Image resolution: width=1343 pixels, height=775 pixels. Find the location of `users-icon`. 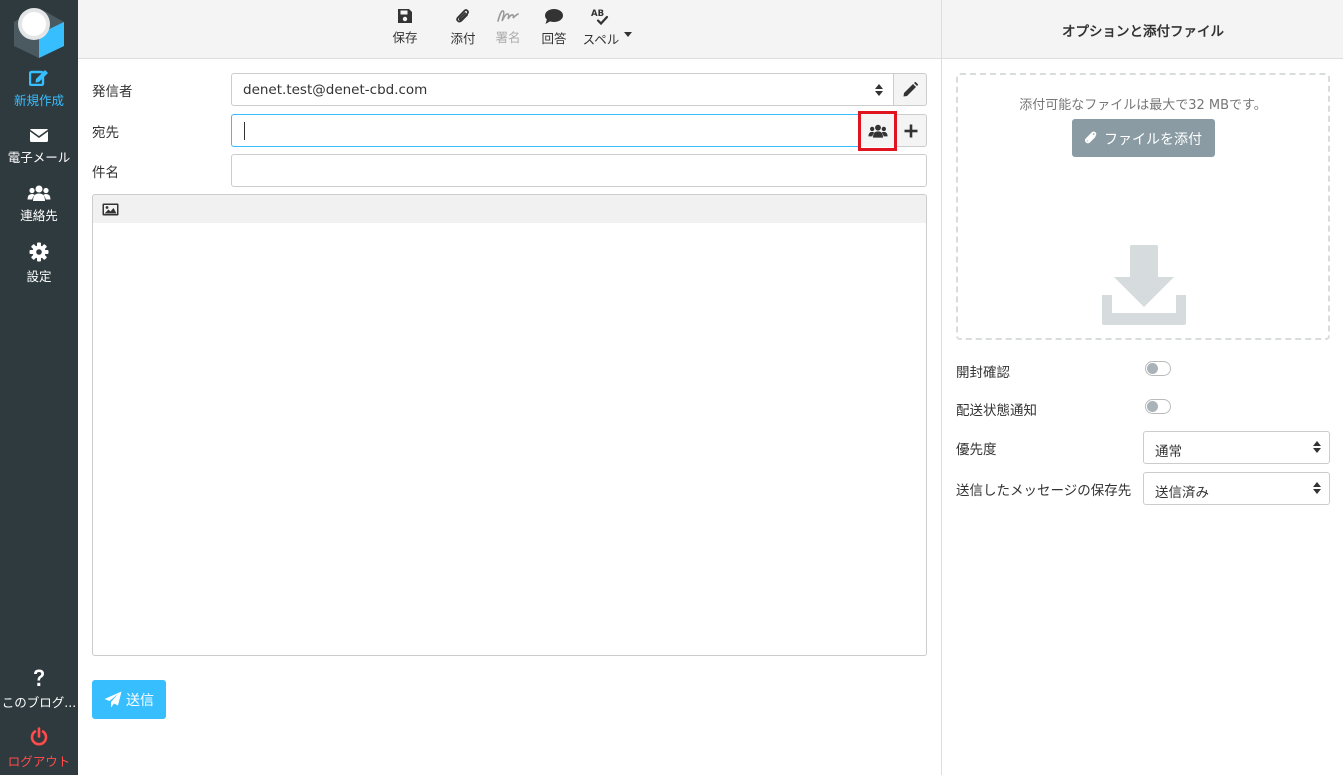

users-icon is located at coordinates (39, 193).